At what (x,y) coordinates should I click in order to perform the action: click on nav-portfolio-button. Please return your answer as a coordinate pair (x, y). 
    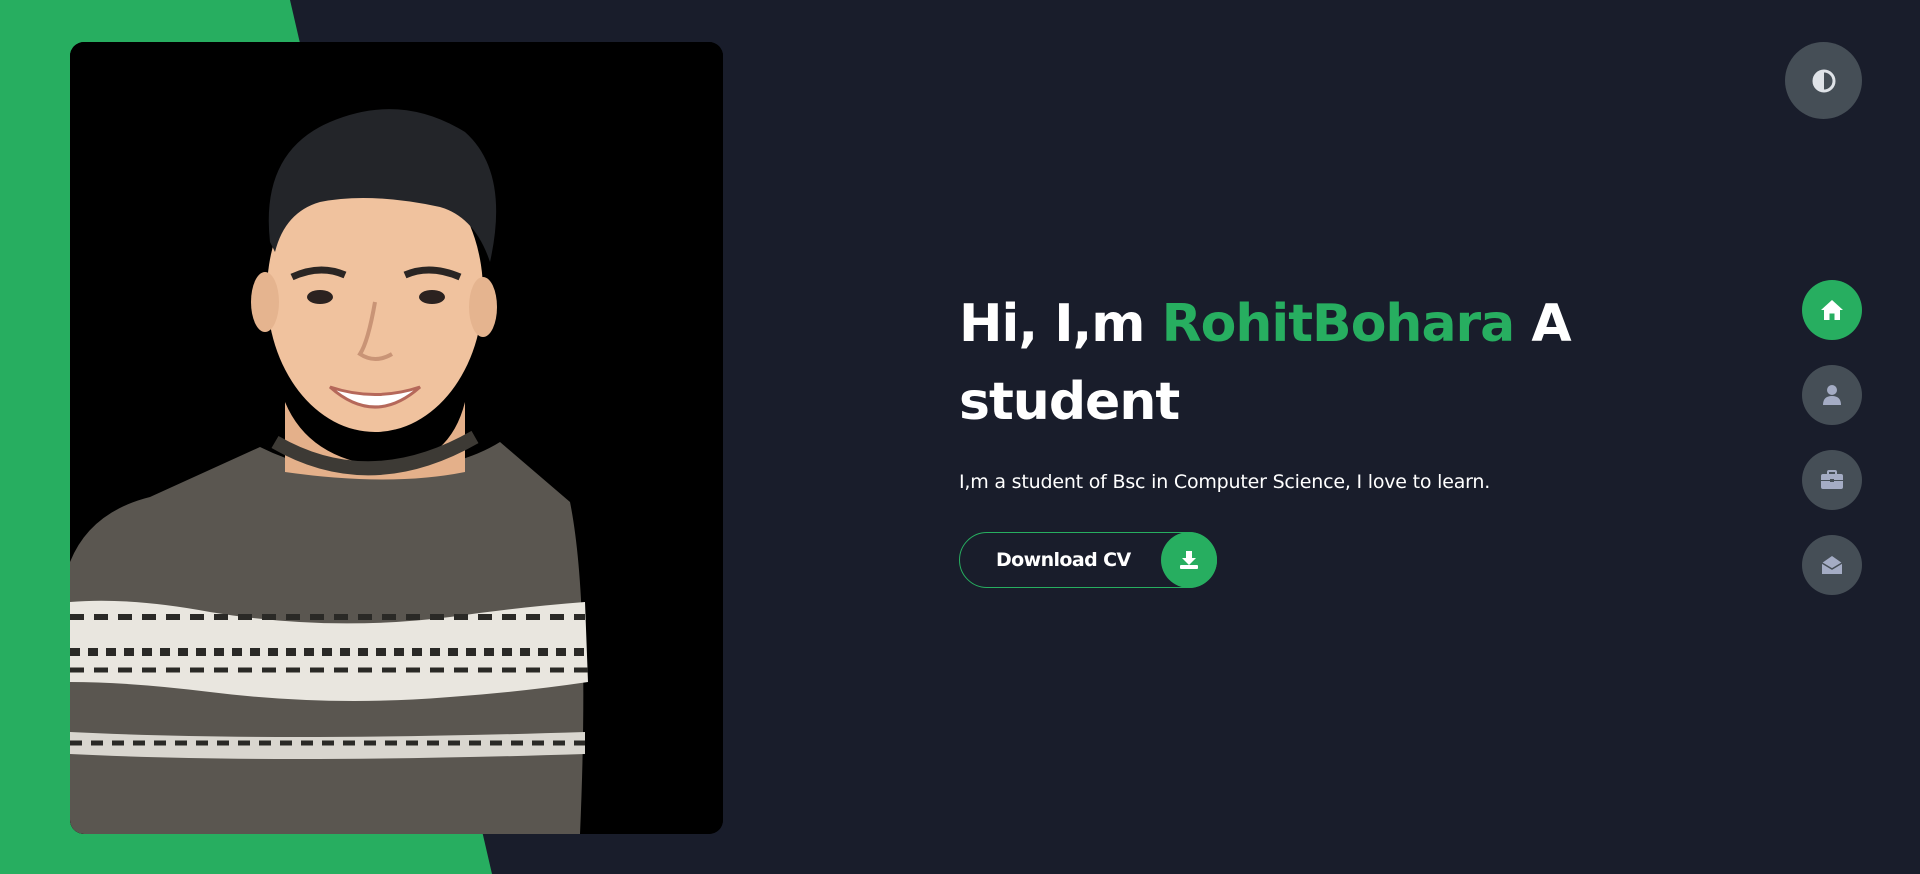
    Looking at the image, I should click on (1832, 480).